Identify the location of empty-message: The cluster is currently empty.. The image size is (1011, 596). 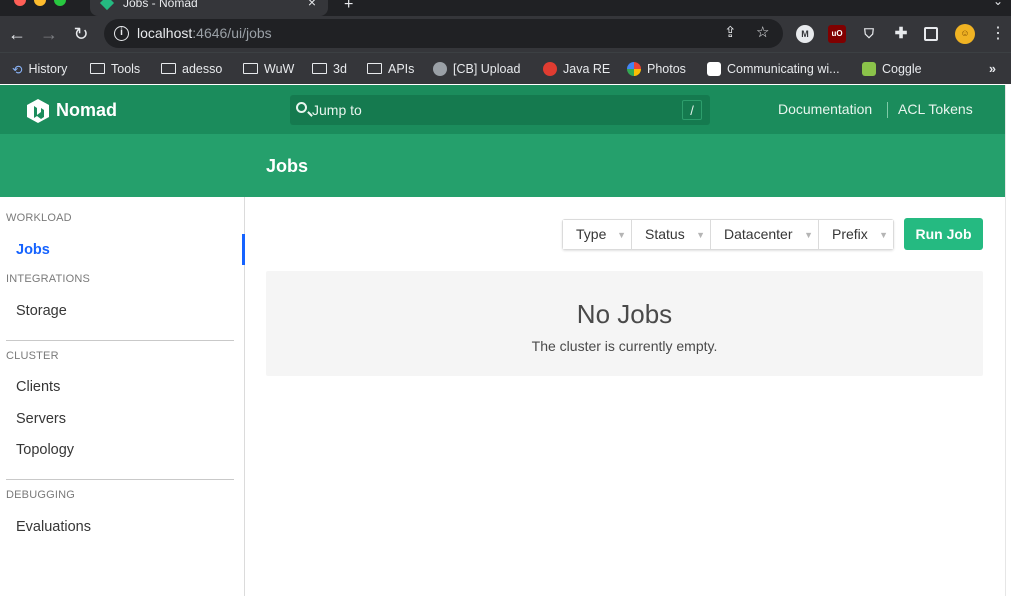
(624, 346).